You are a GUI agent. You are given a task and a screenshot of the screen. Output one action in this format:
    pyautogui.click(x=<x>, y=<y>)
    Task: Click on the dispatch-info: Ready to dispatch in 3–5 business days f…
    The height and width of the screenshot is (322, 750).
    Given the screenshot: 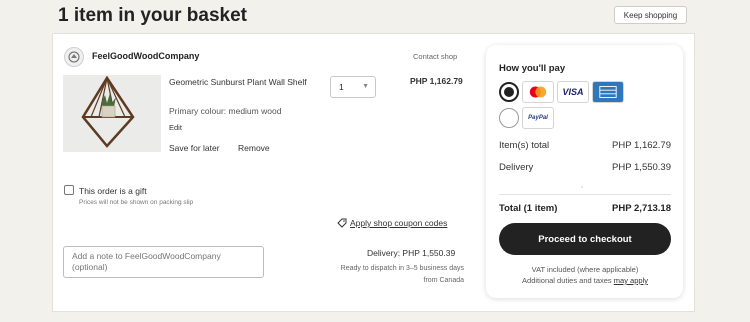 What is the action you would take?
    pyautogui.click(x=382, y=275)
    